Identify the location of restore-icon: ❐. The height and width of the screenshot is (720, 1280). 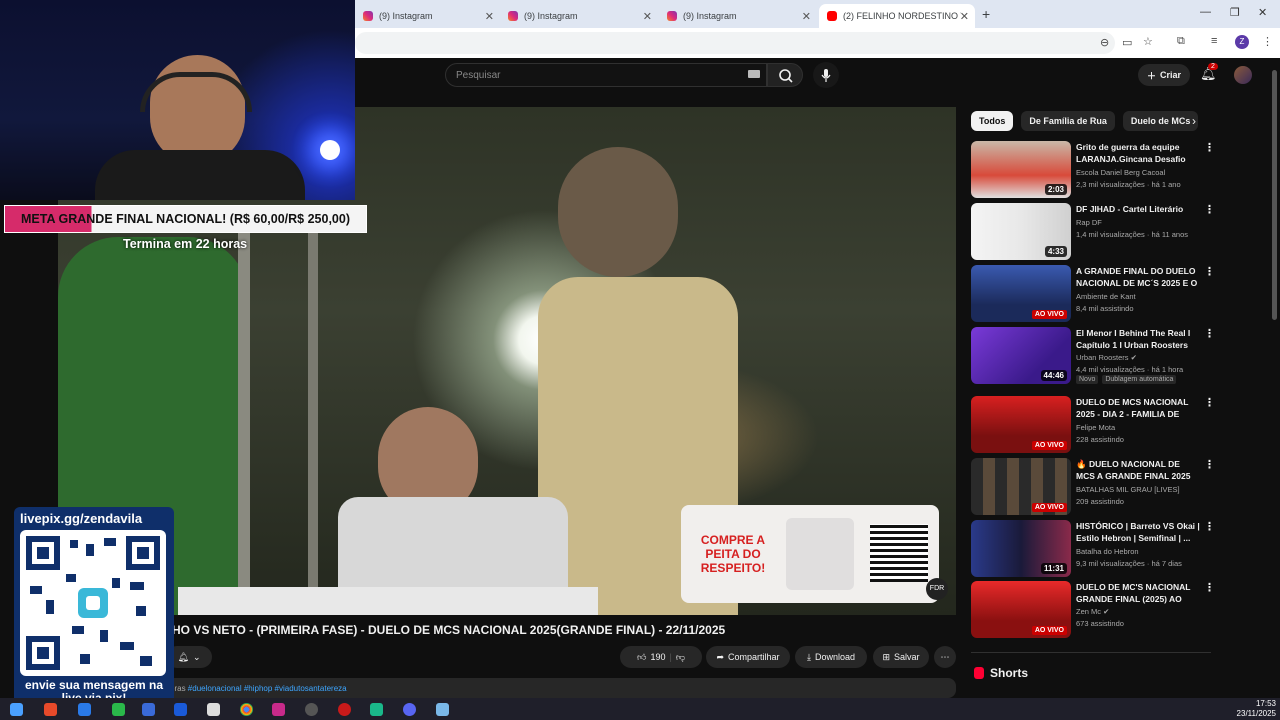
(1235, 12).